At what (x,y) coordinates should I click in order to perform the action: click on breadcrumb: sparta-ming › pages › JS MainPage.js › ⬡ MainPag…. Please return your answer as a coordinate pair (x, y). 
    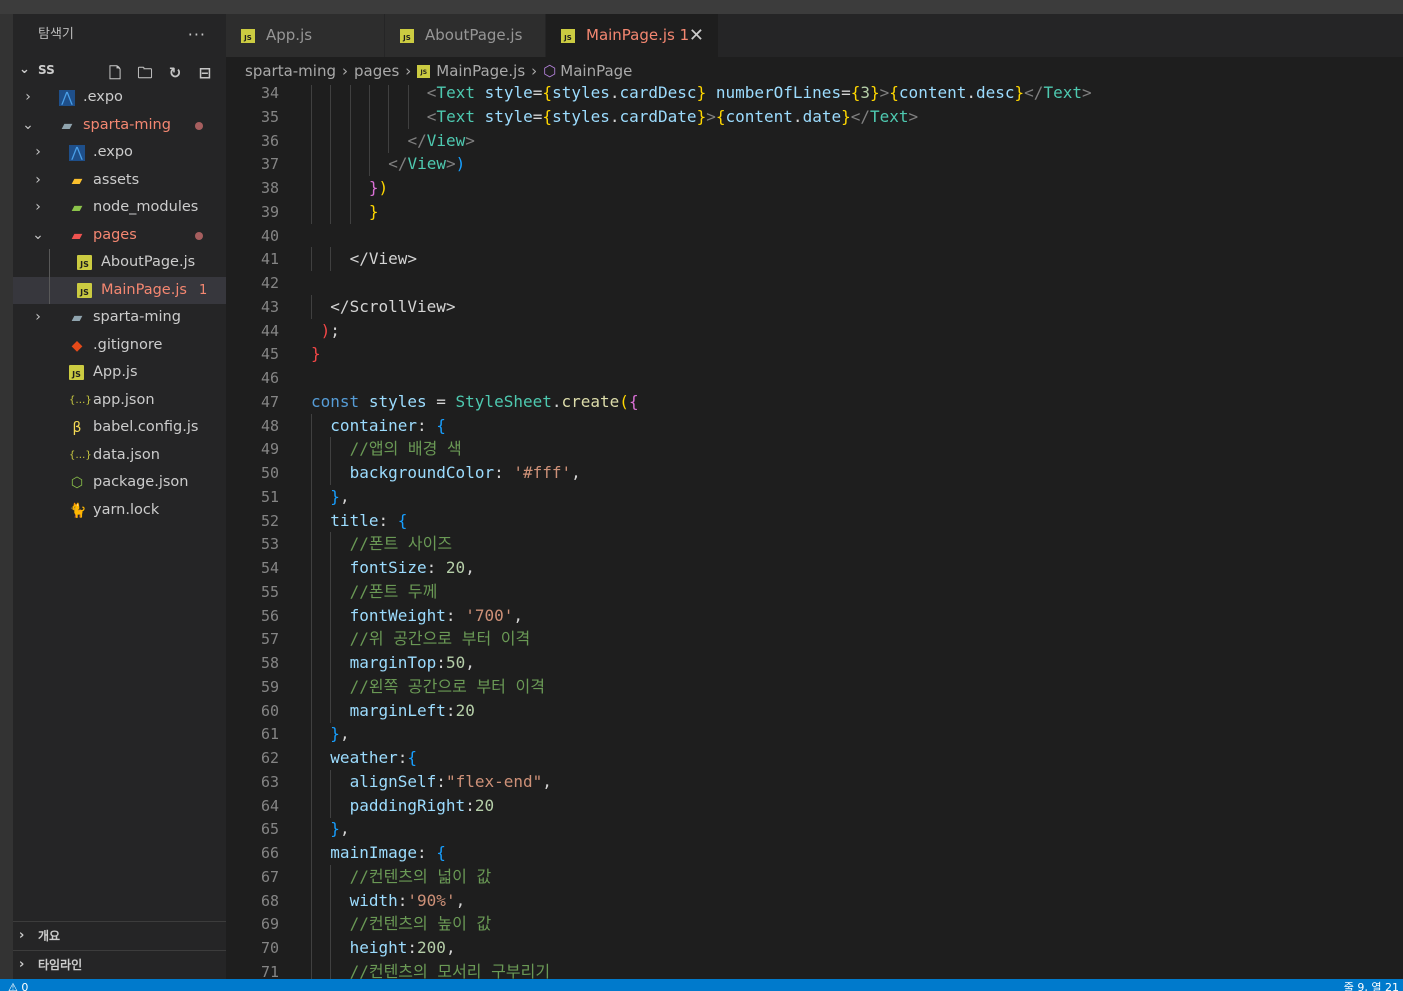
    Looking at the image, I should click on (814, 71).